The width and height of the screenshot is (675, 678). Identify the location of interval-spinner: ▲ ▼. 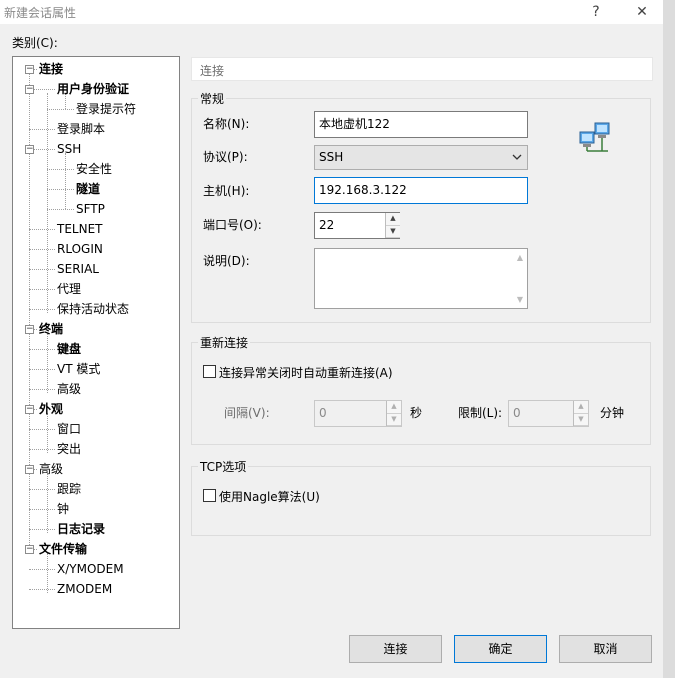
(393, 413).